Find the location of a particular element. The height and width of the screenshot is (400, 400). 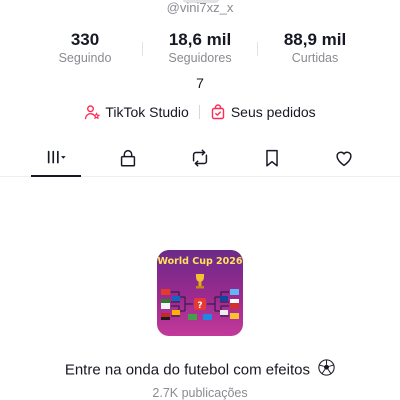

world-cup-effect-image: World Cup 2026 ? is located at coordinates (200, 293).